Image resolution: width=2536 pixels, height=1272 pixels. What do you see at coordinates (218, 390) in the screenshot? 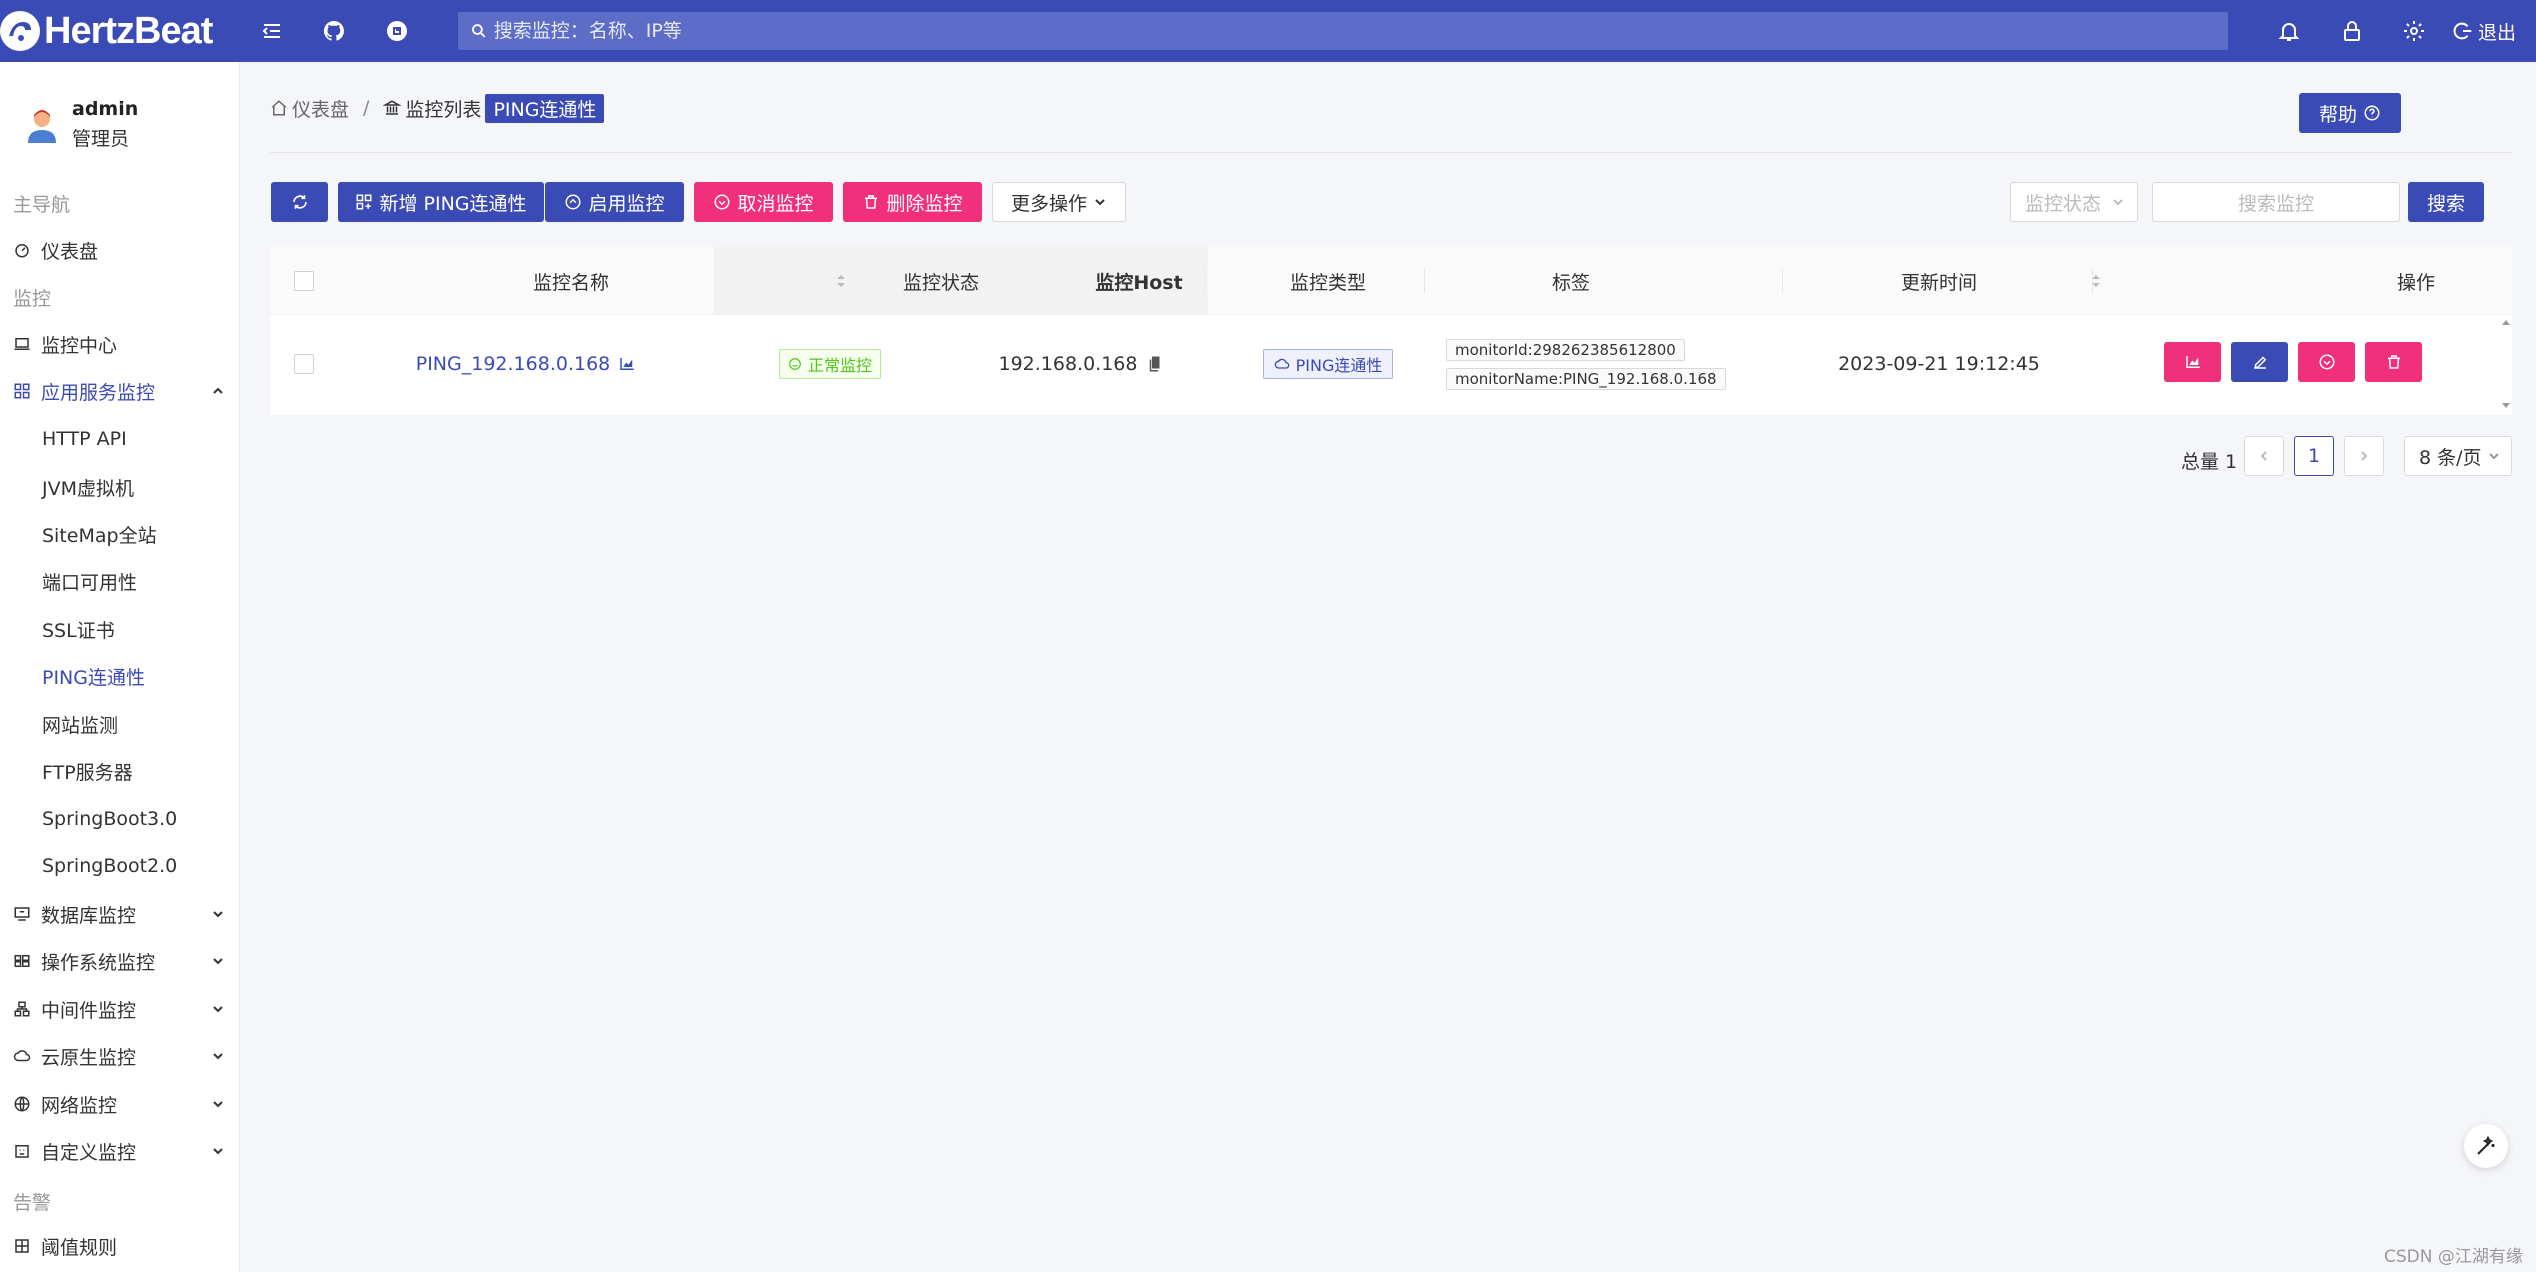
I see `chevron-up-icon` at bounding box center [218, 390].